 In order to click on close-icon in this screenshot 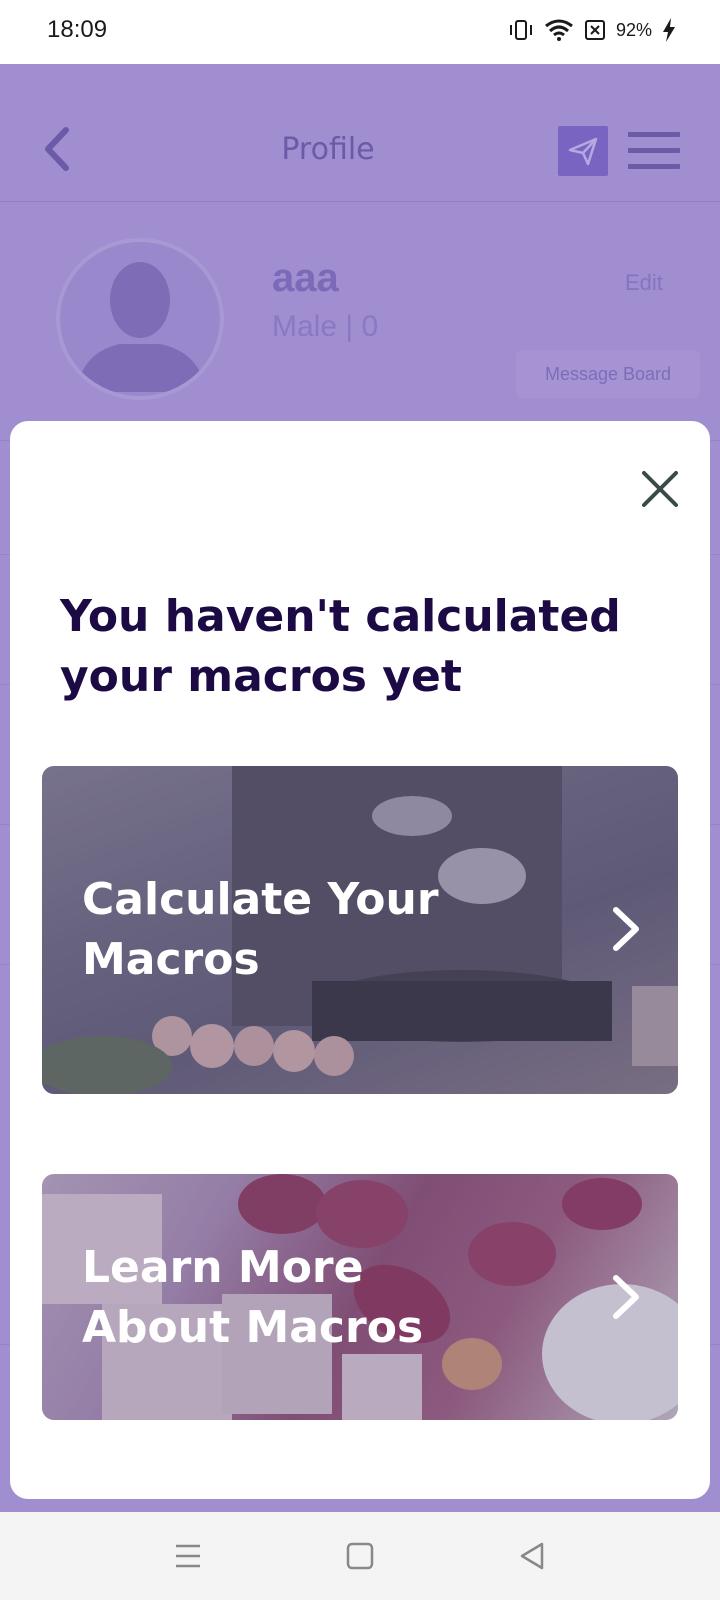, I will do `click(660, 489)`.